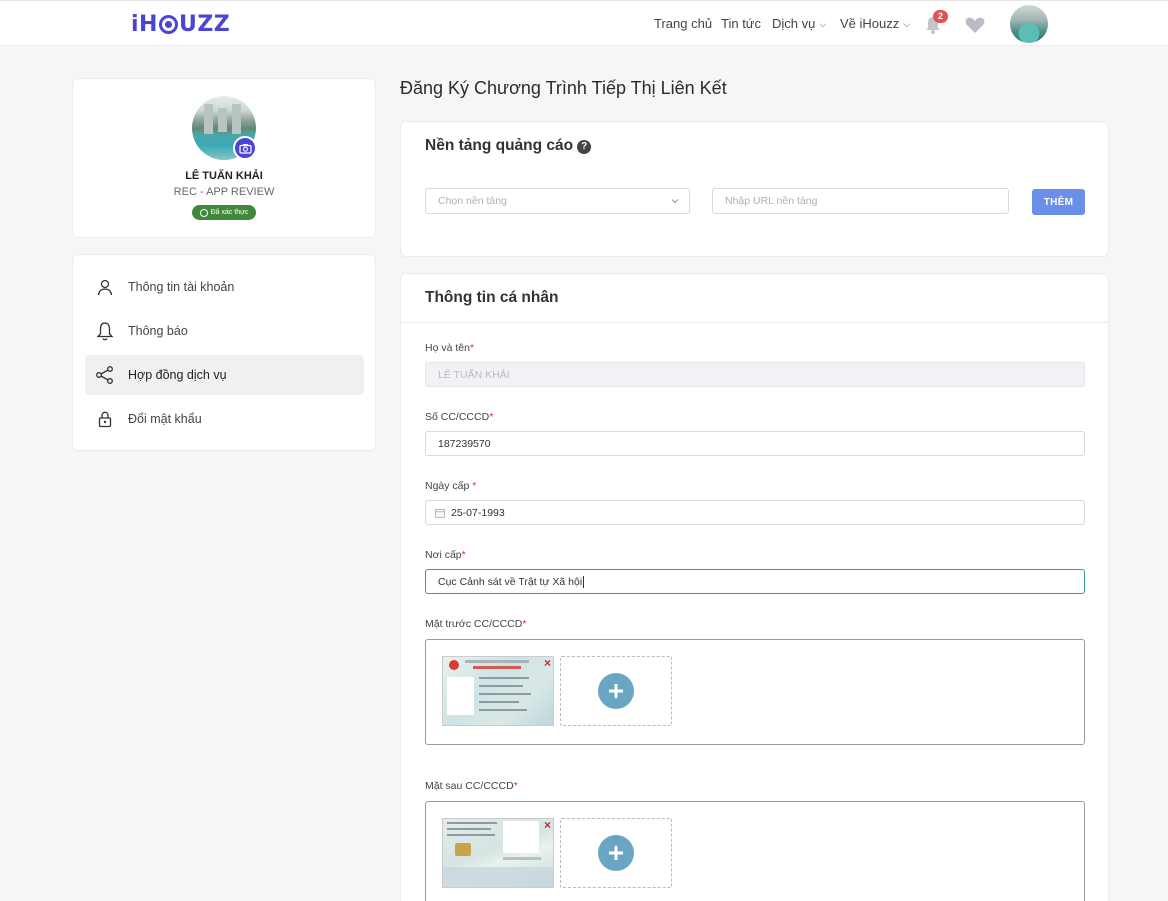 The height and width of the screenshot is (901, 1168). I want to click on menu-item-service-contract: Hợp đồng dịch vụ, so click(224, 375).